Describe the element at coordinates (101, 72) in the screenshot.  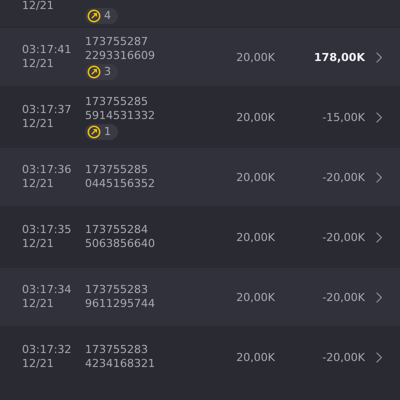
I see `count-badge: 3` at that location.